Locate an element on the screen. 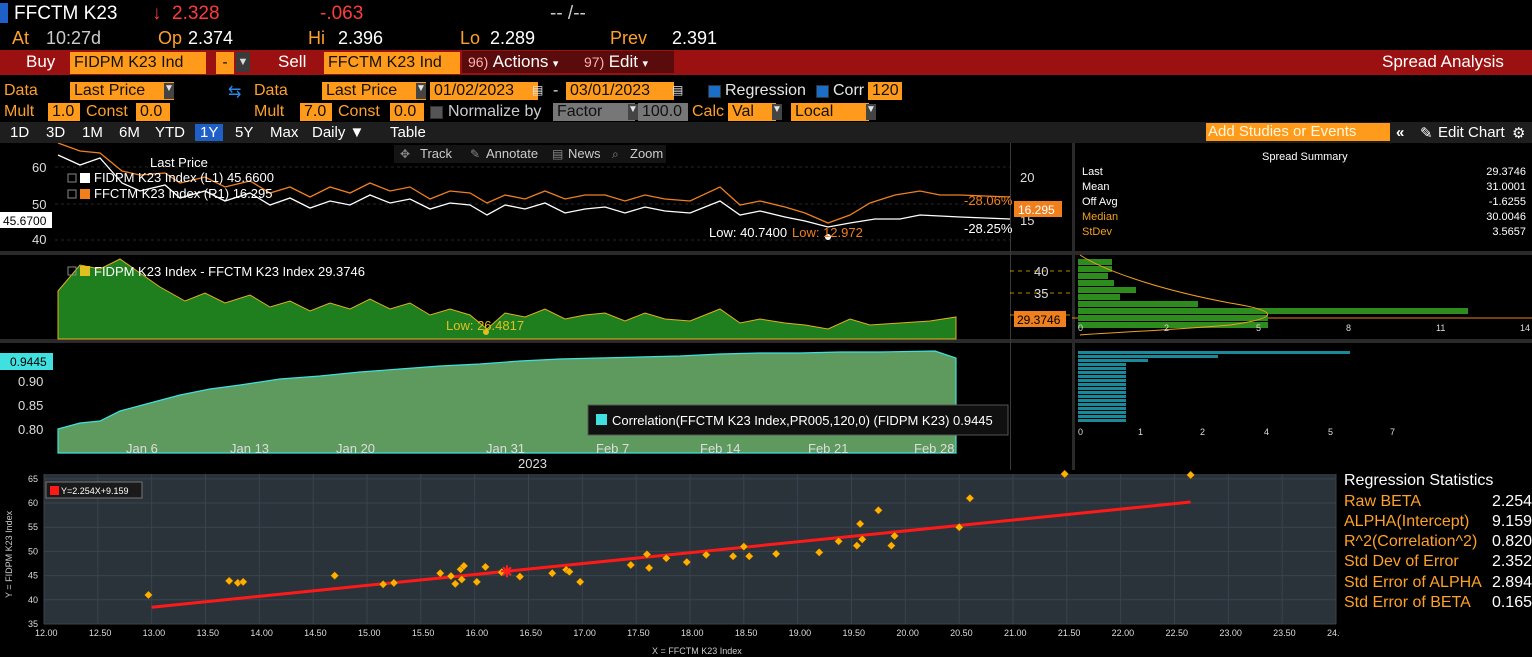 This screenshot has height=657, width=1532. data2-label: Data is located at coordinates (271, 90).